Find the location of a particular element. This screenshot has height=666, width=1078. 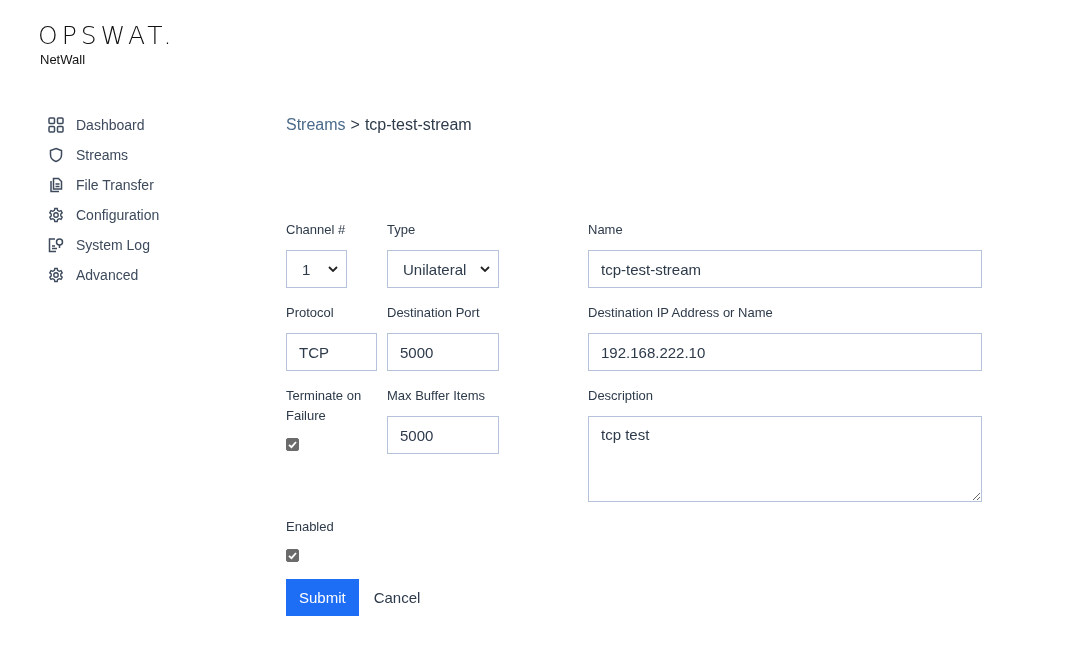

cancel-button: Cancel is located at coordinates (397, 597).